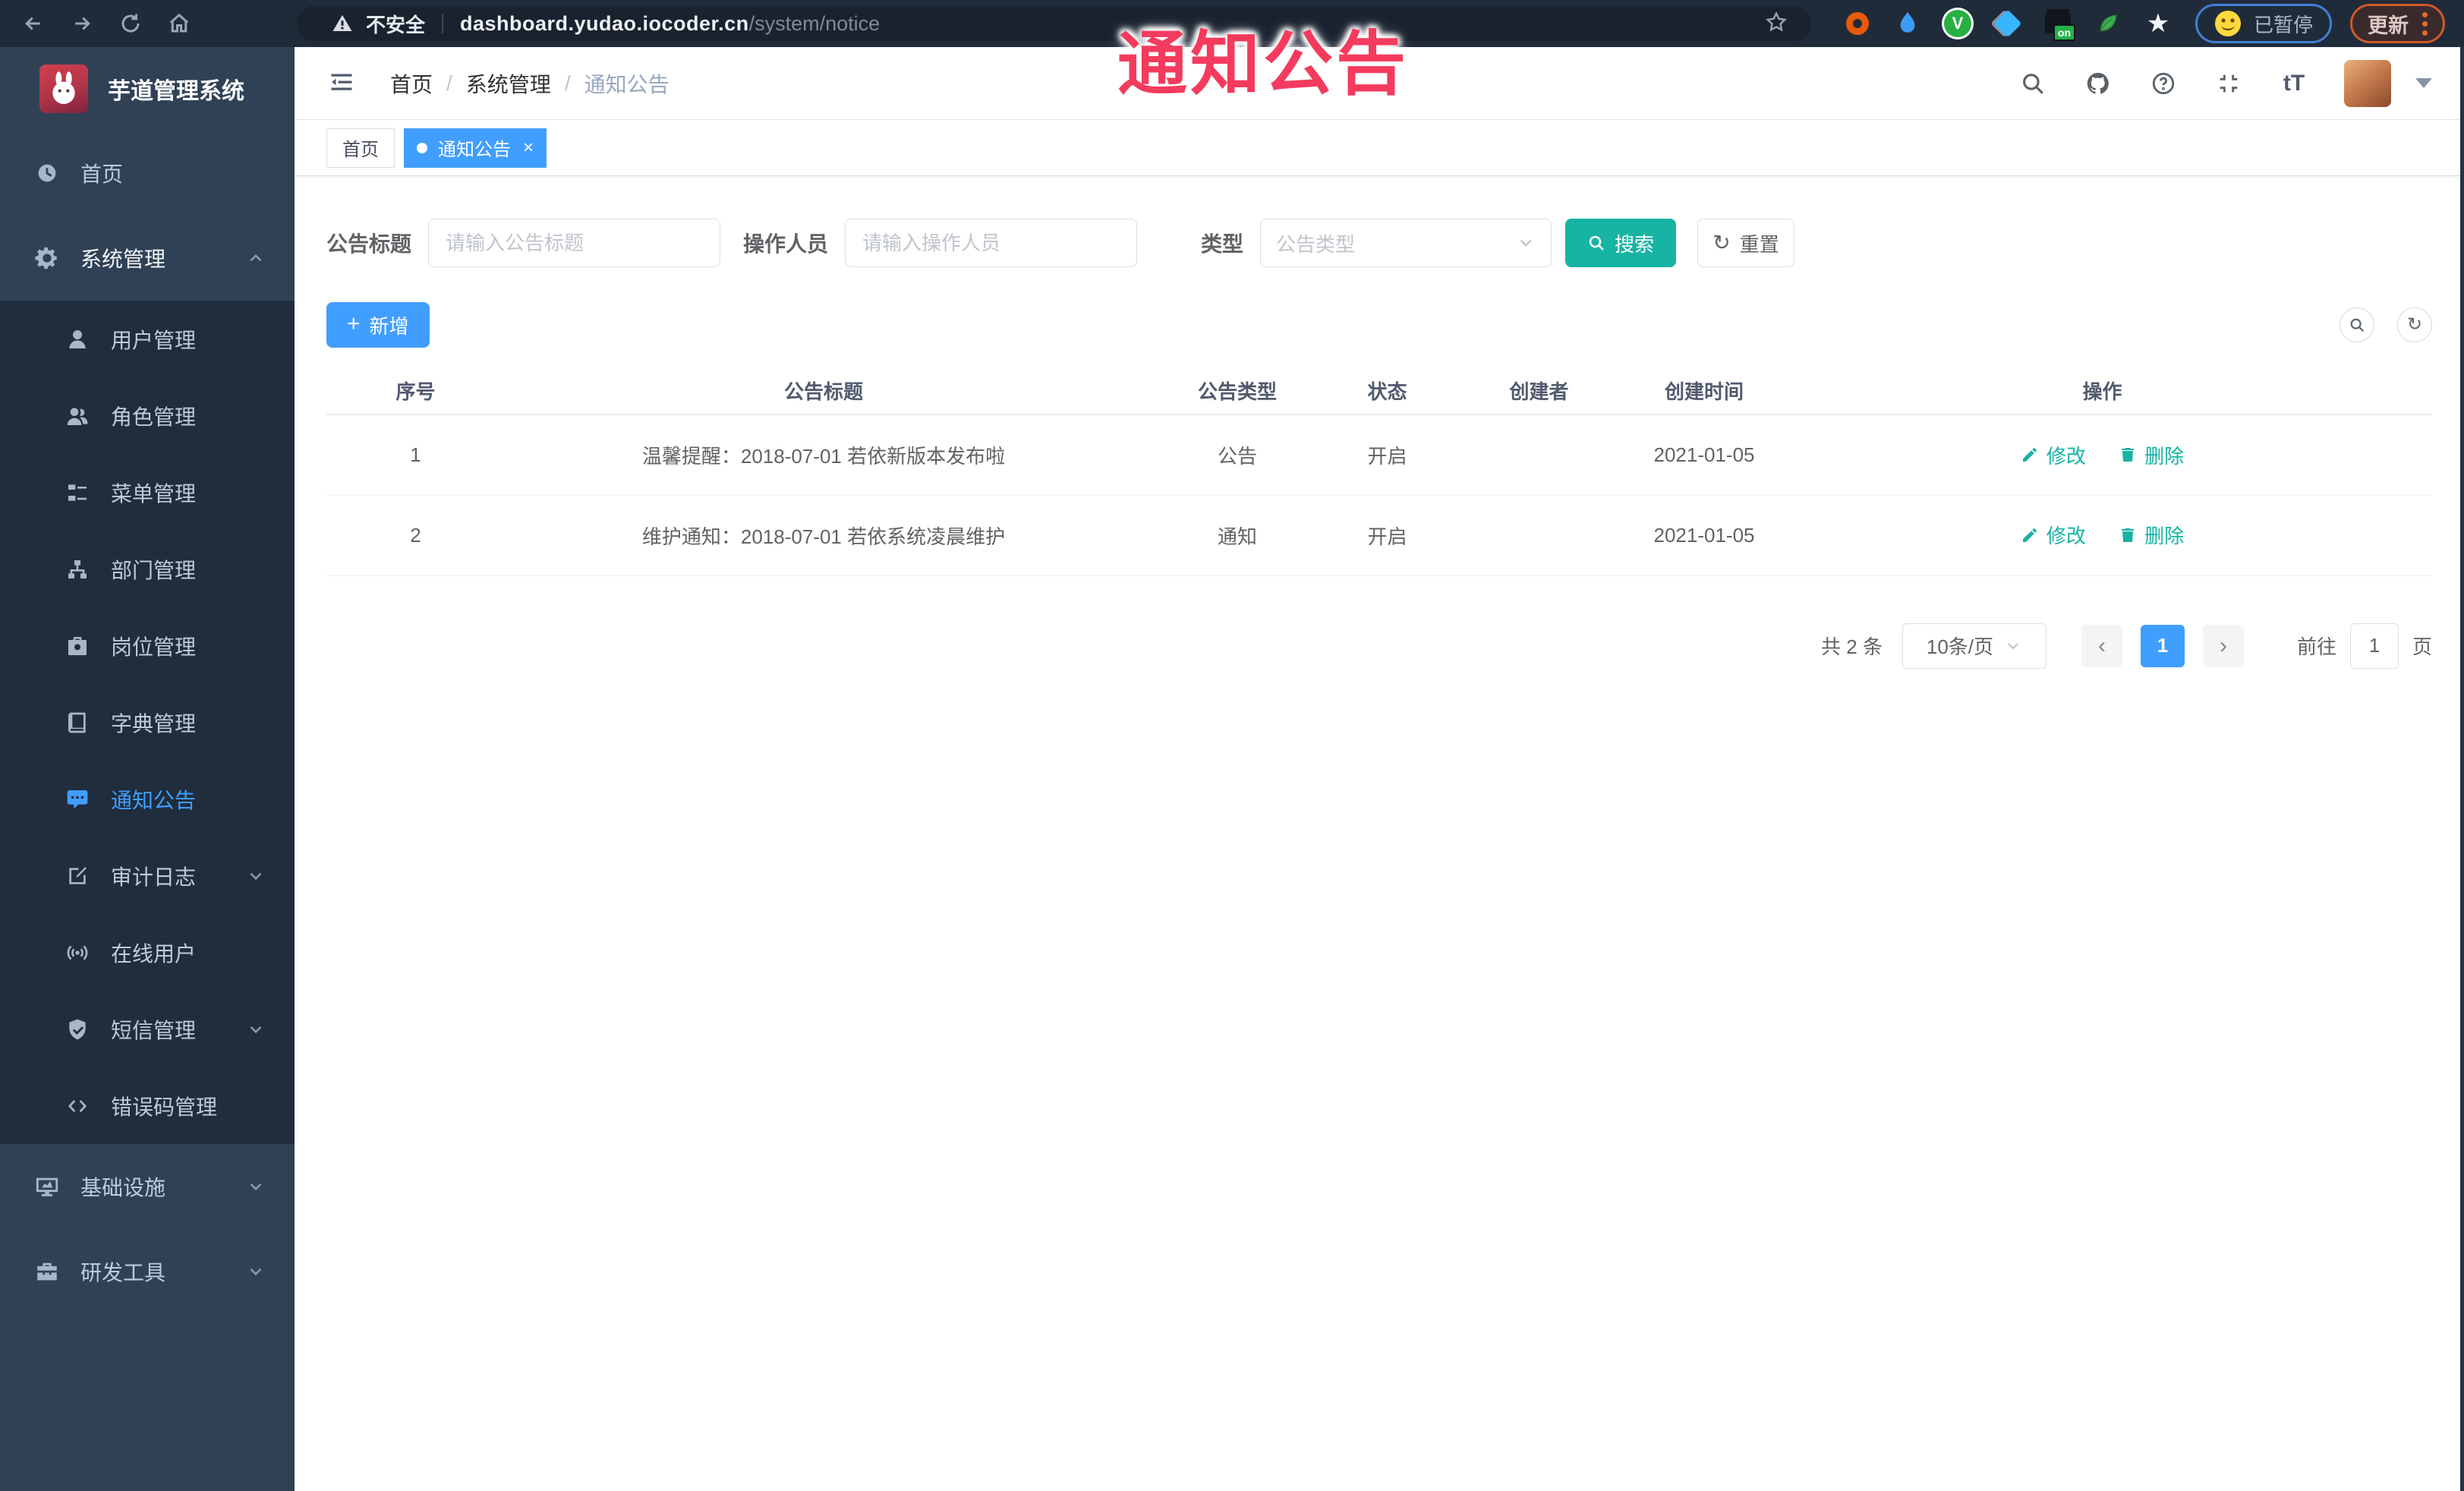 The image size is (2464, 1491). I want to click on col-creator: 创建者, so click(1539, 391).